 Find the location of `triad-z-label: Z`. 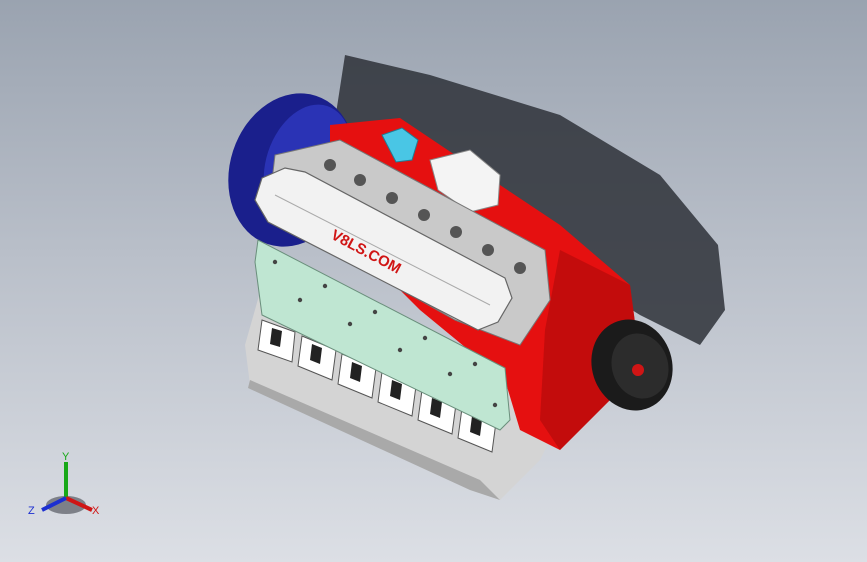

triad-z-label: Z is located at coordinates (31, 511).